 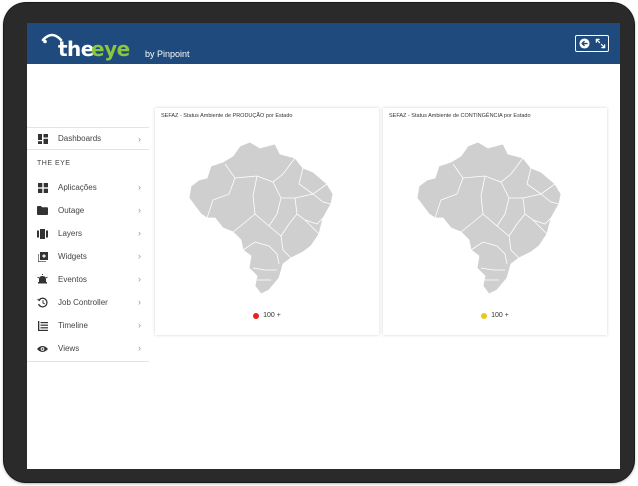 What do you see at coordinates (54, 163) in the screenshot?
I see `sidebar-section-title: THE EYE` at bounding box center [54, 163].